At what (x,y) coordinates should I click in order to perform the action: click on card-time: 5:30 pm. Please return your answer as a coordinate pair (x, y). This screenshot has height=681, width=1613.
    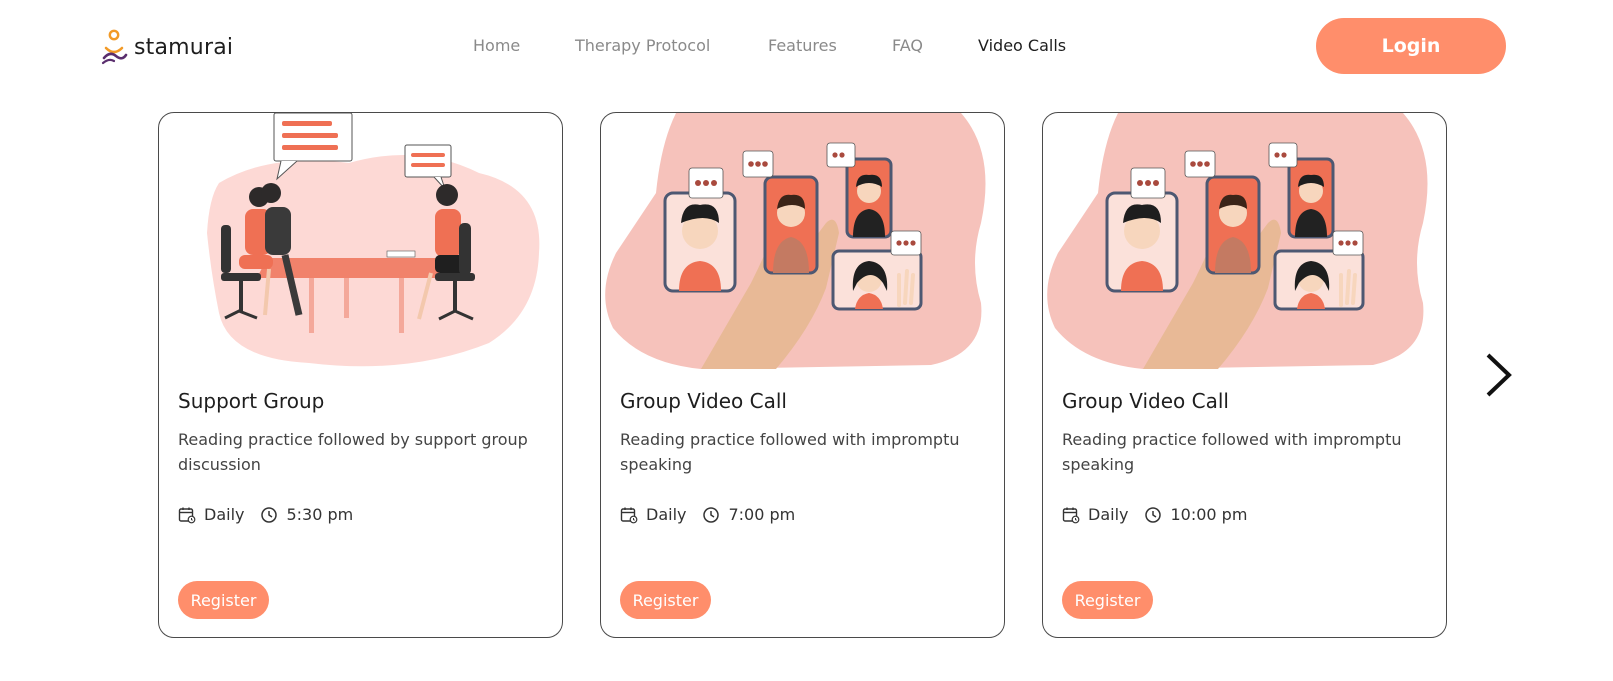
    Looking at the image, I should click on (320, 514).